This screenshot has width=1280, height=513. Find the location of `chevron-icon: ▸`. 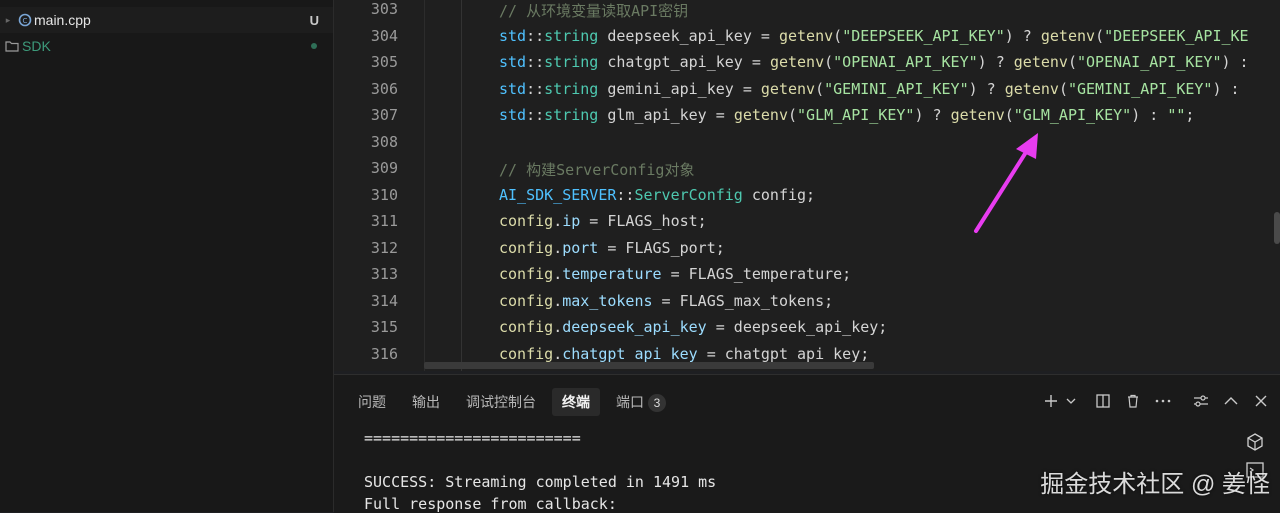

chevron-icon: ▸ is located at coordinates (8, 19).